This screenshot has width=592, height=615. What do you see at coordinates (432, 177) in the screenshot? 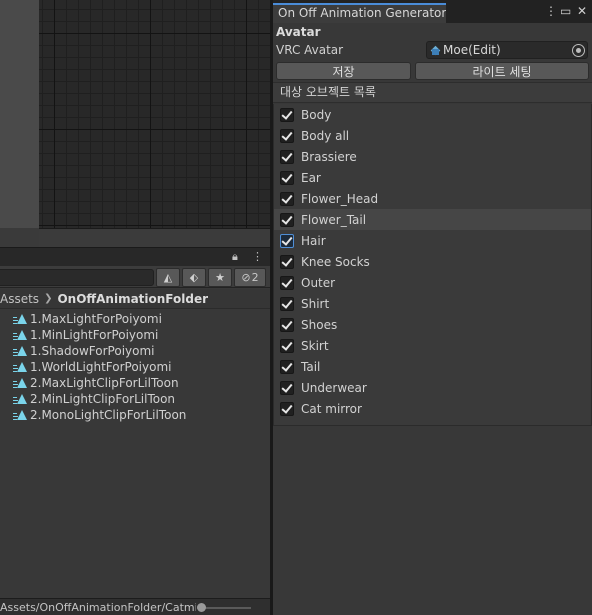
I see `object-toggle-row: Ear` at bounding box center [432, 177].